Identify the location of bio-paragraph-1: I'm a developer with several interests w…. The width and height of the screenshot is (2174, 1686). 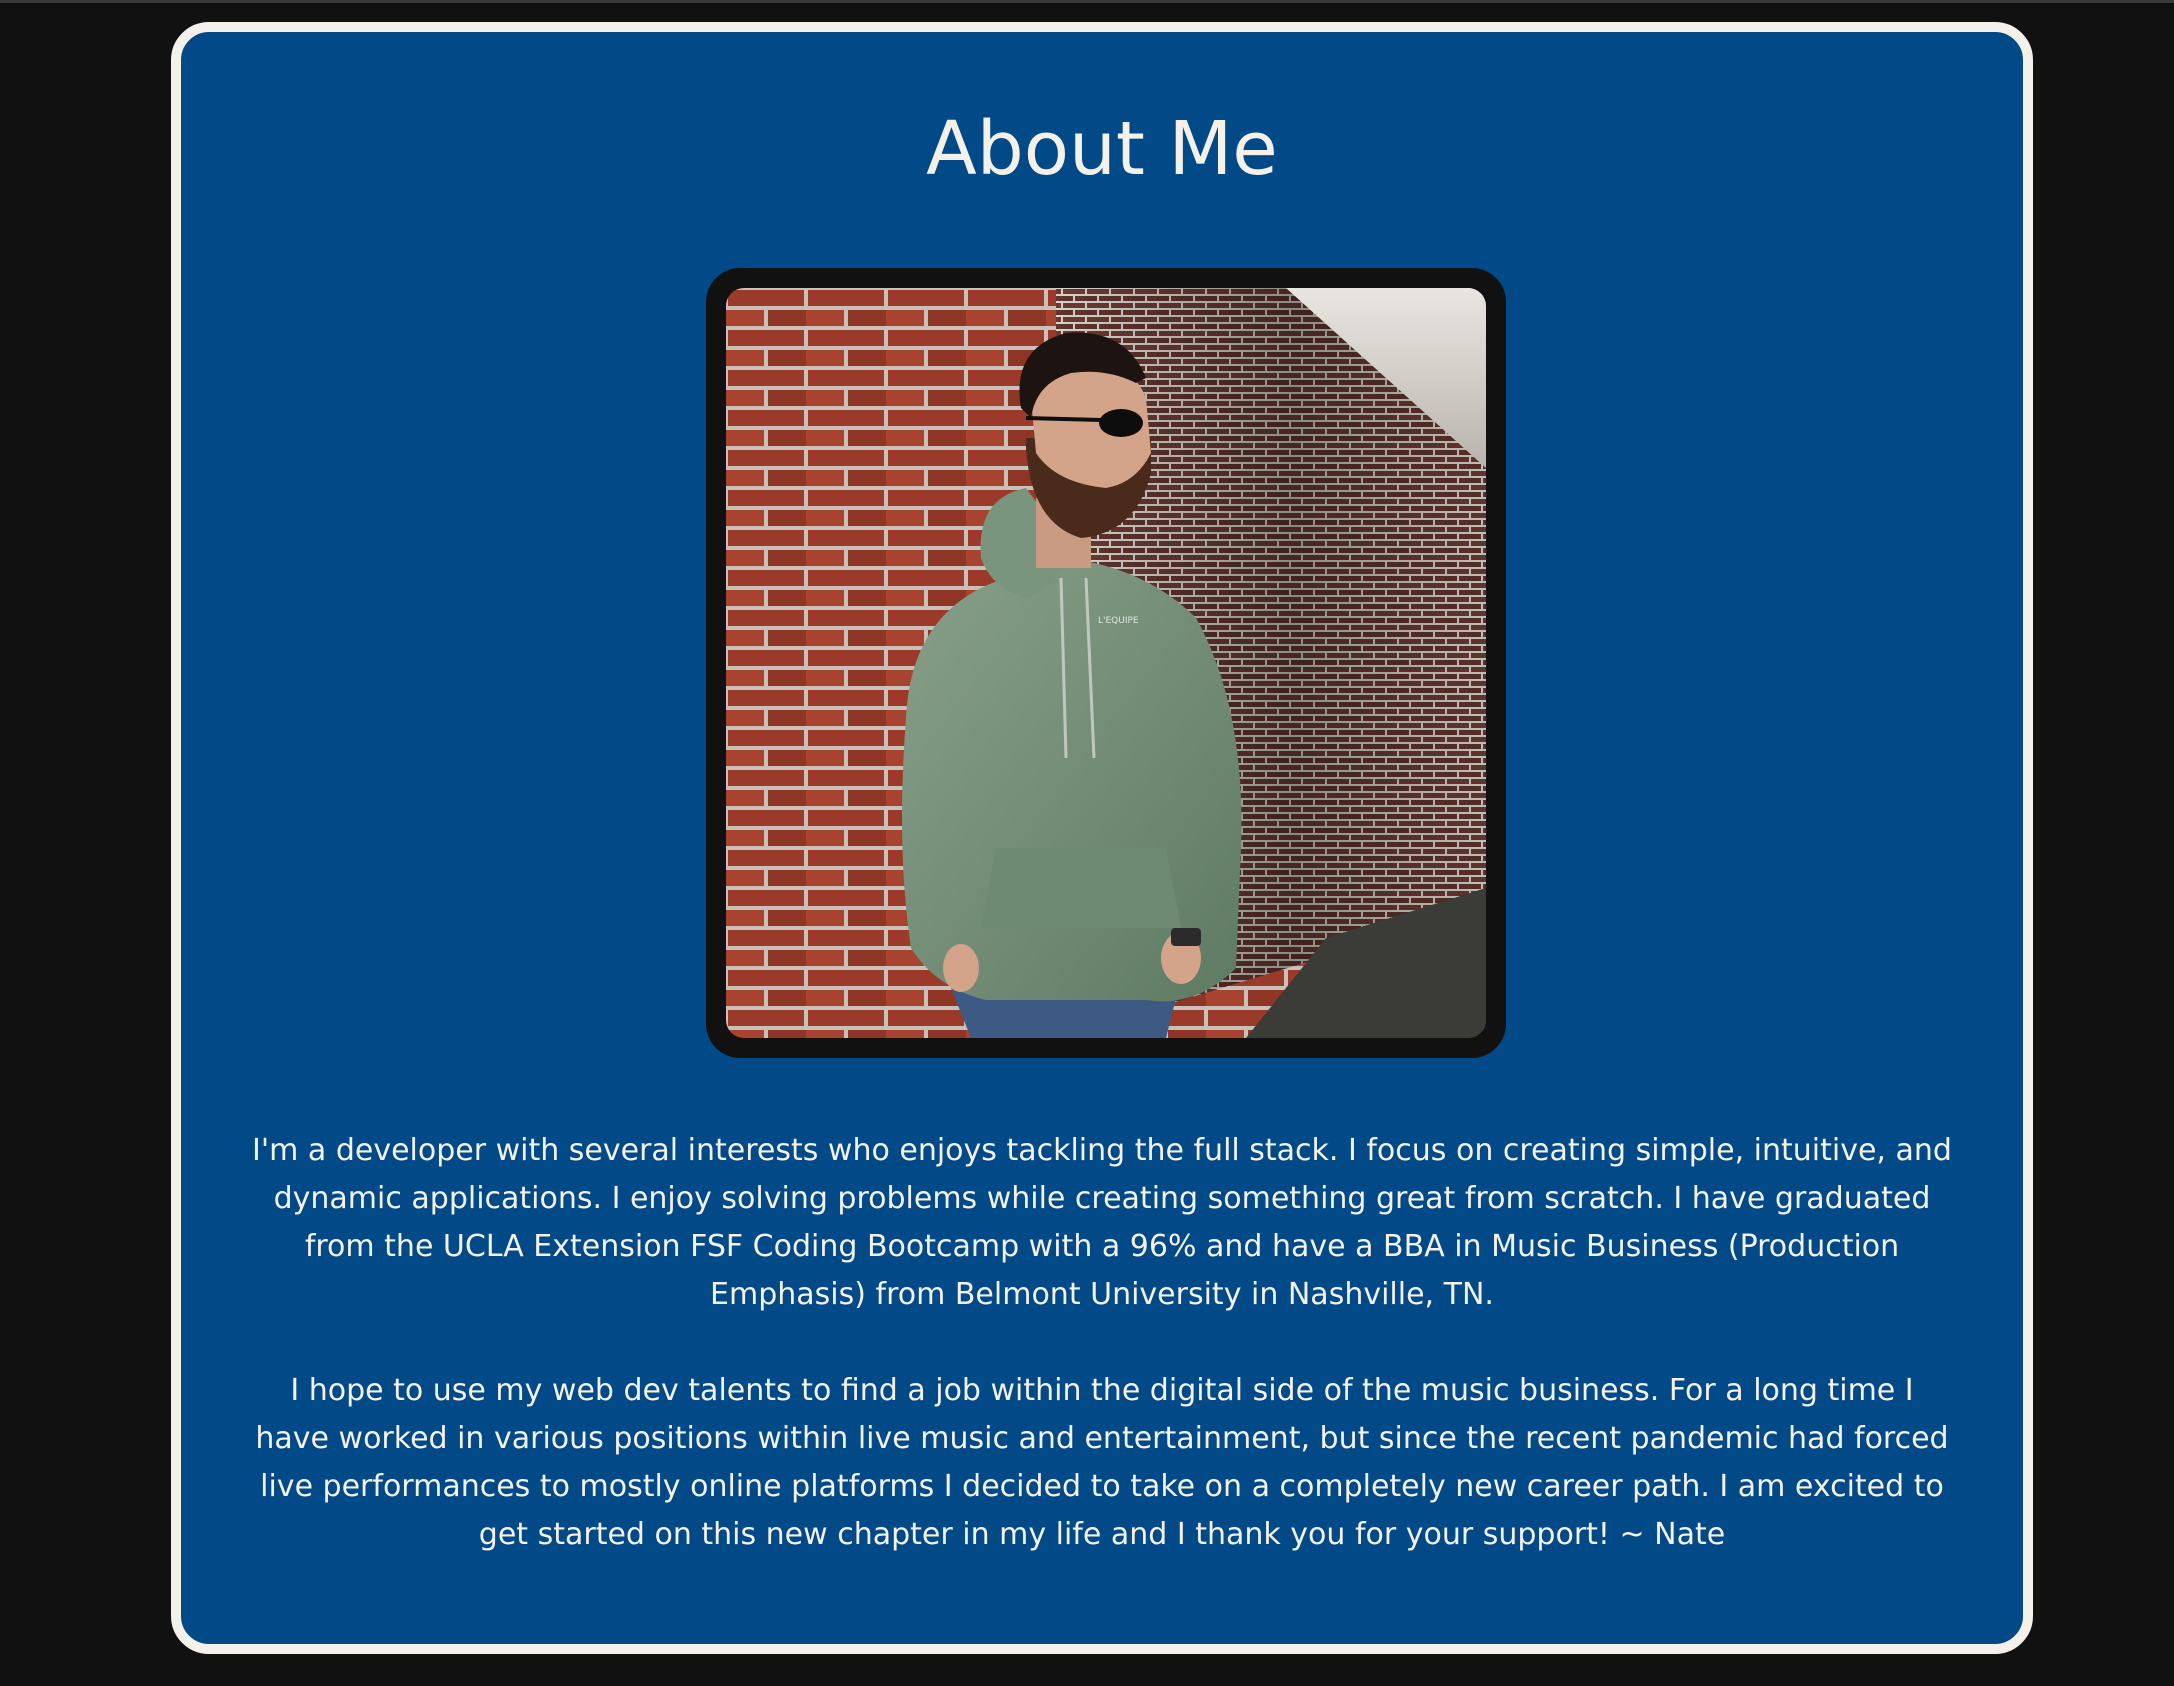
(1102, 1222).